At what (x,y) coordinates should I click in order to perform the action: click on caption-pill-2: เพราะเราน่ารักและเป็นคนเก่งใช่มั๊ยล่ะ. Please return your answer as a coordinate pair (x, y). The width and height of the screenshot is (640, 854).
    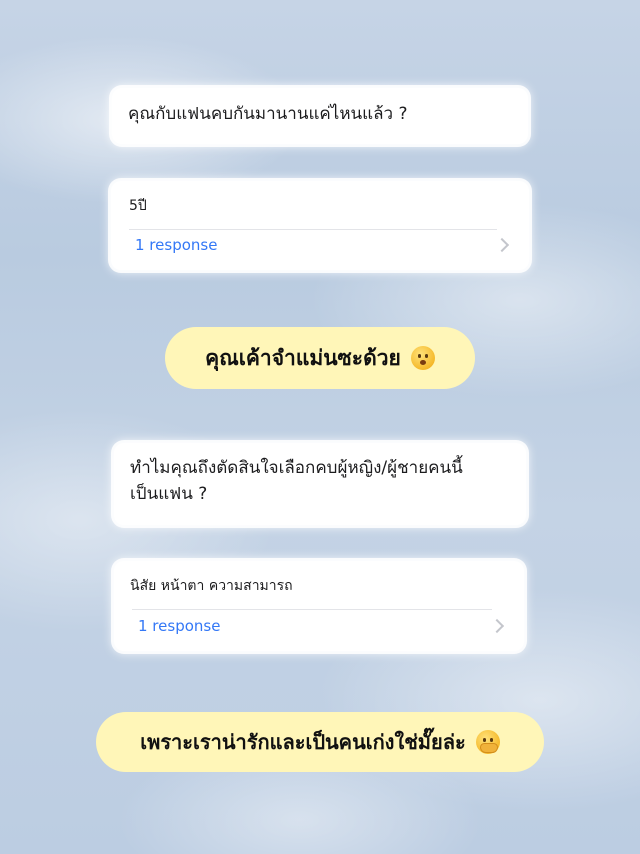
    Looking at the image, I should click on (320, 742).